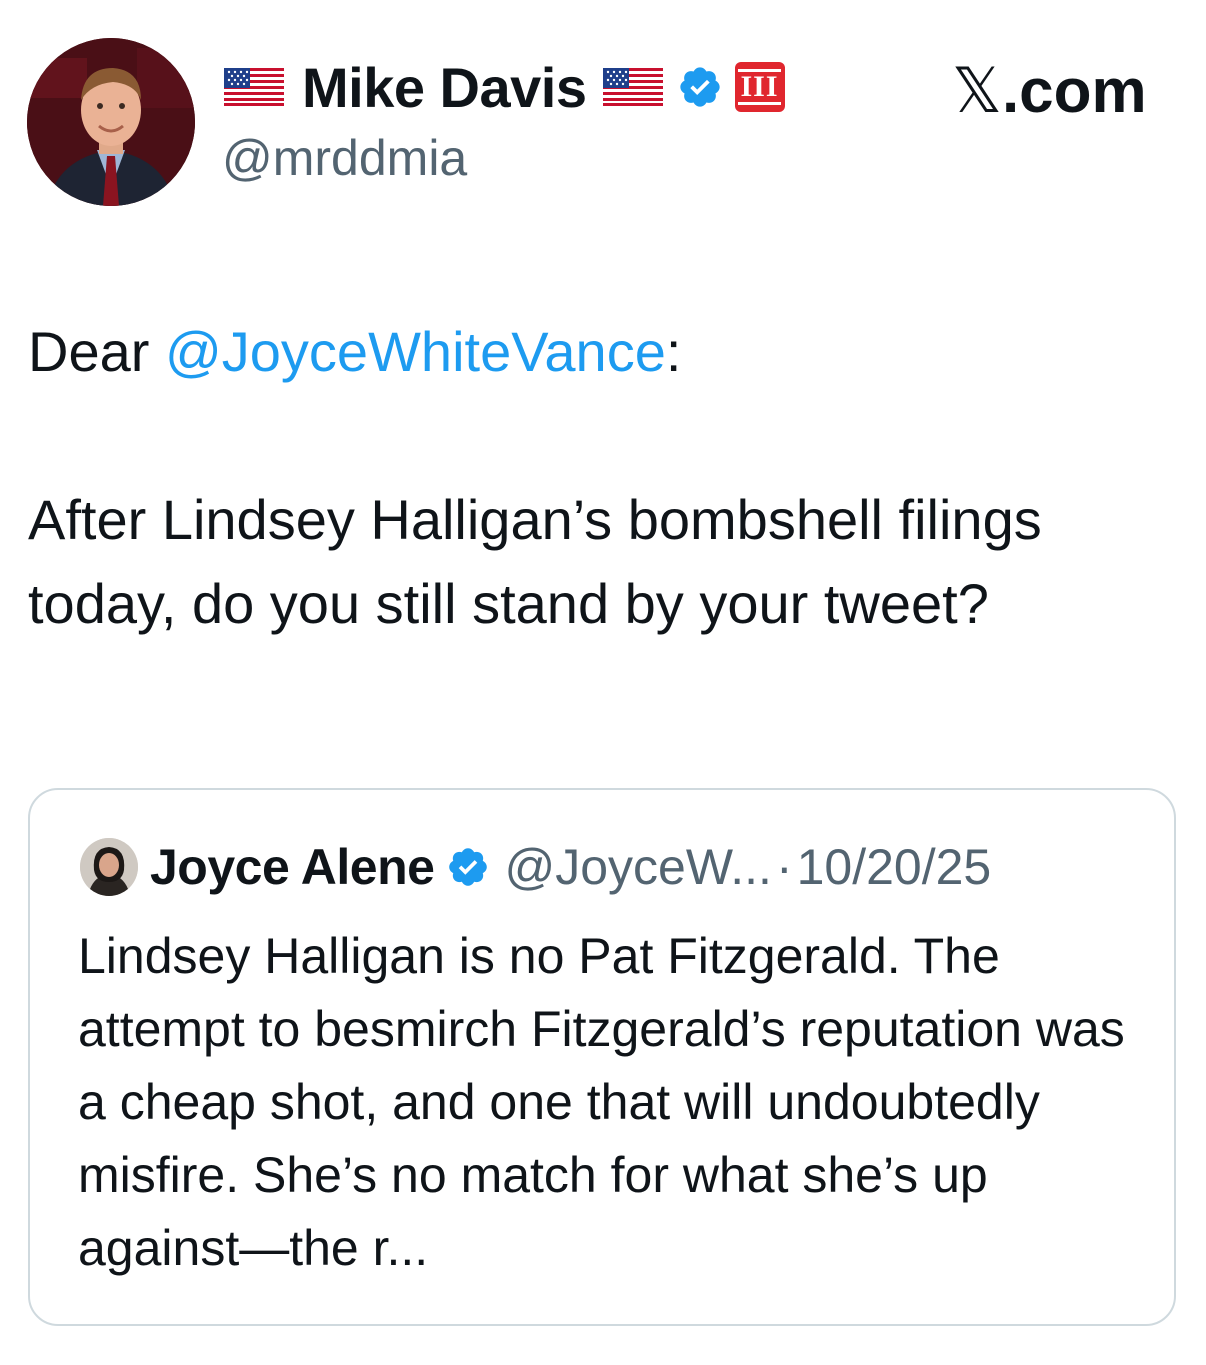 This screenshot has width=1206, height=1365. I want to click on author-display-name: Mike Davis, so click(444, 87).